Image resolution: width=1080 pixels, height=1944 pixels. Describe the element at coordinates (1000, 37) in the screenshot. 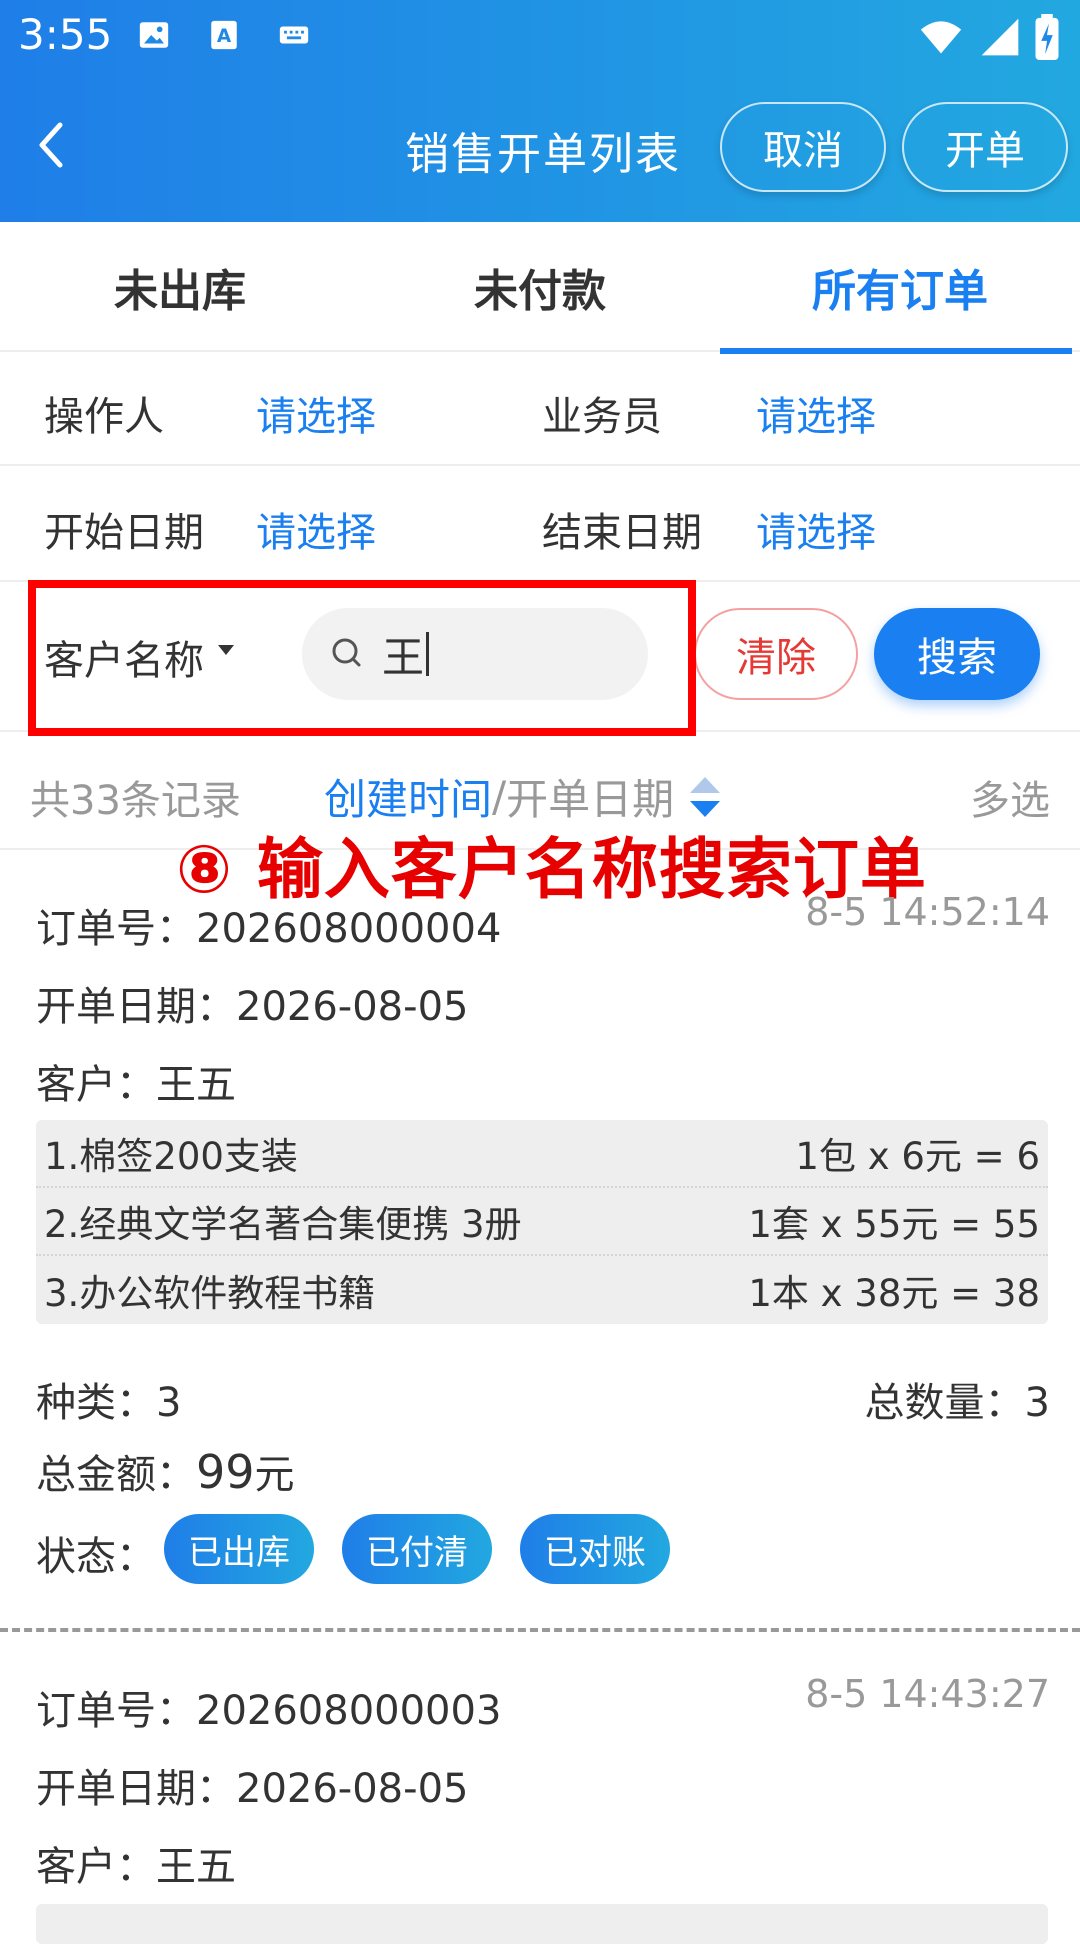

I see `signal-icon` at that location.